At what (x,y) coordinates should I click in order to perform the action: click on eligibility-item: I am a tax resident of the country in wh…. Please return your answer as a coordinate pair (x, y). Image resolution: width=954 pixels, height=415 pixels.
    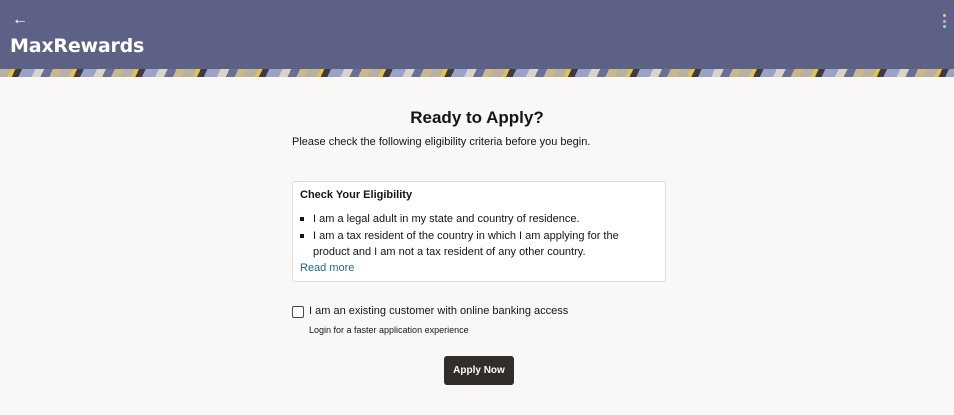
    Looking at the image, I should click on (475, 244).